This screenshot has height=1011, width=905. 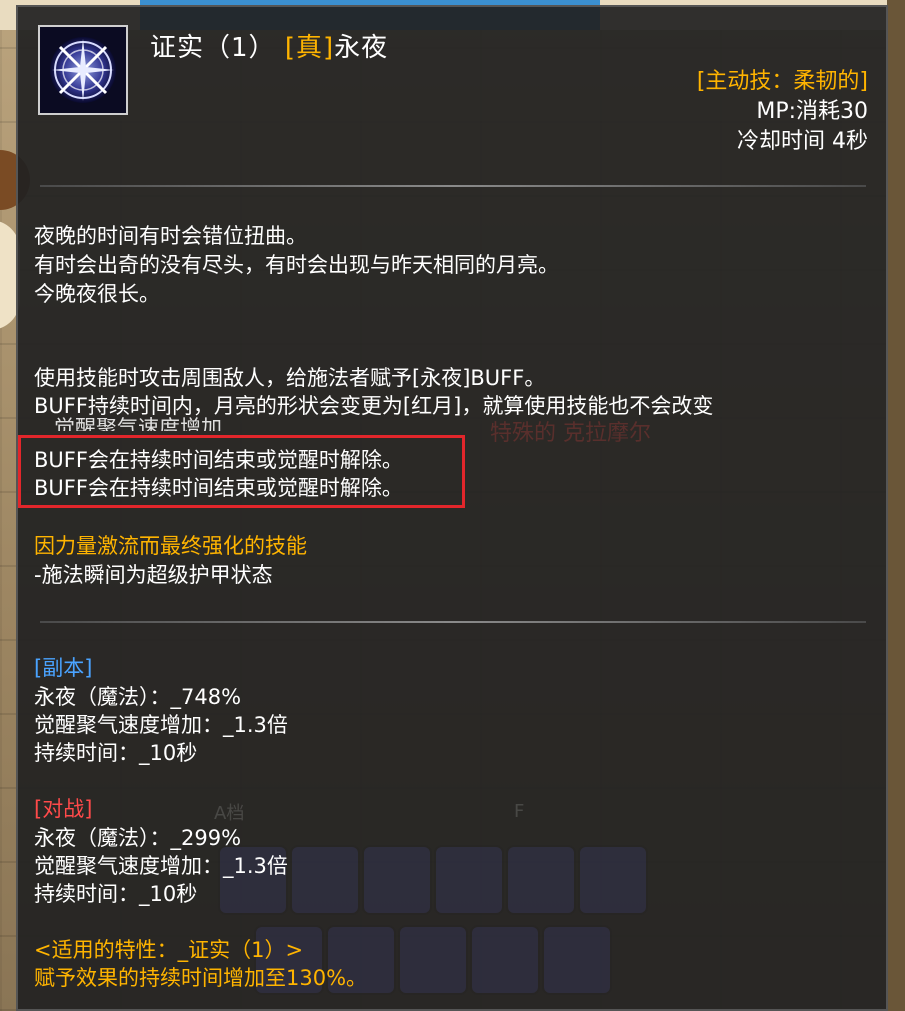 I want to click on skill-type: [主动技：柔韧的], so click(x=782, y=81).